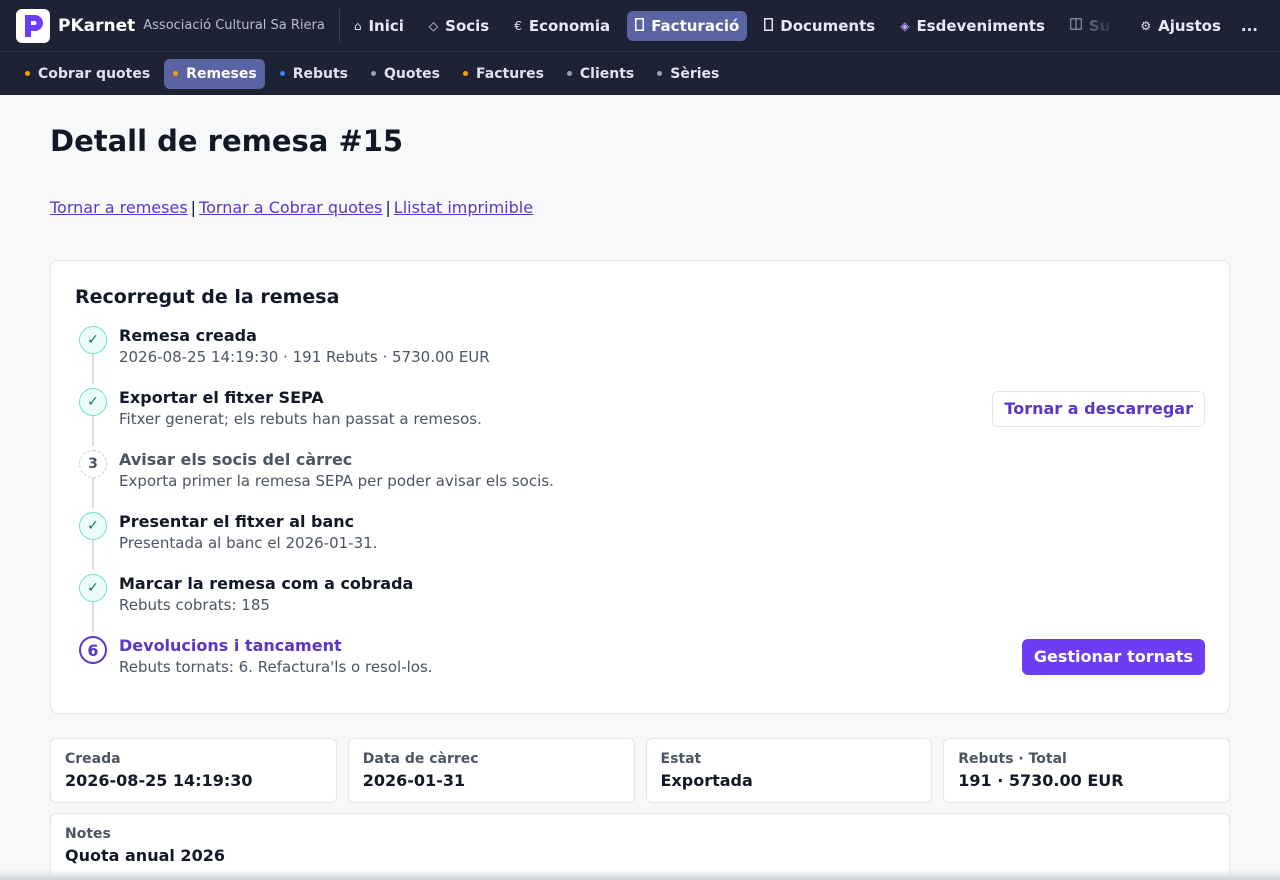 The image size is (1280, 880). I want to click on subnav-item-quotes: Quotes, so click(405, 74).